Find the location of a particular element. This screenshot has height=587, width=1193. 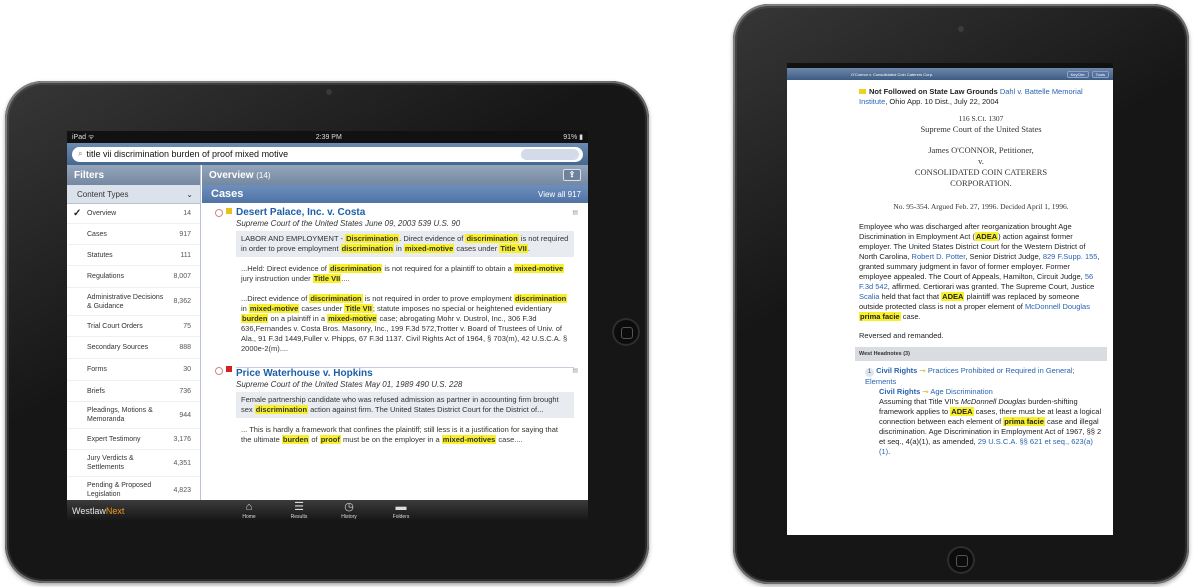

content-type-count: 111 is located at coordinates (185, 255).